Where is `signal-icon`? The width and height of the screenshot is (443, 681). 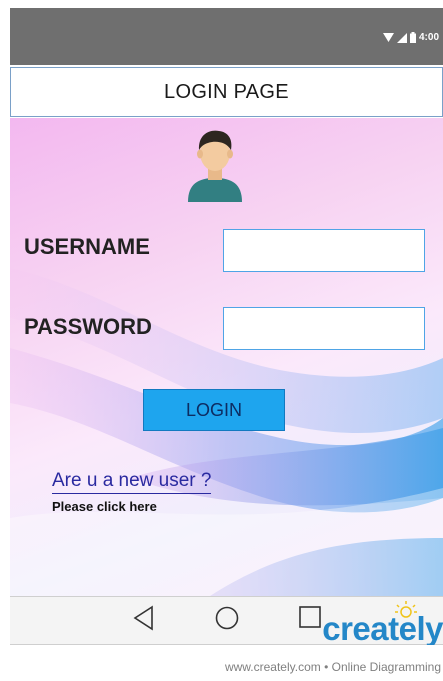 signal-icon is located at coordinates (401, 37).